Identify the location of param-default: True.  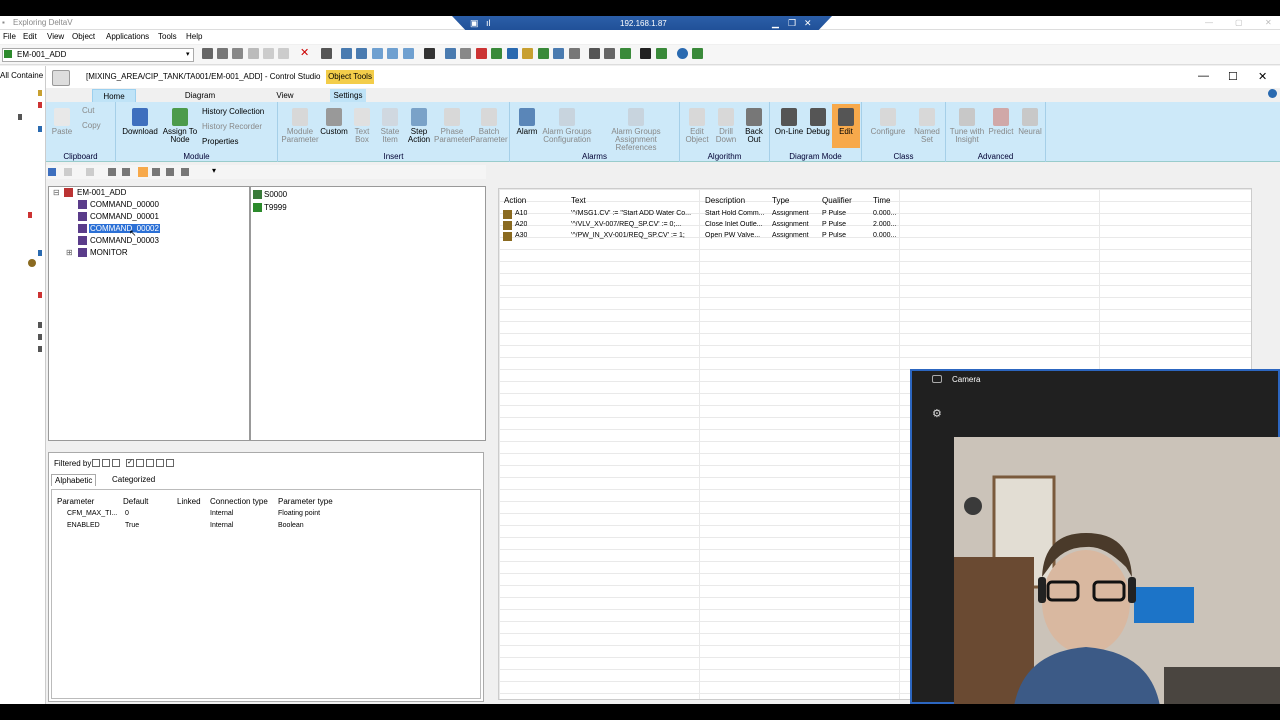
(132, 525).